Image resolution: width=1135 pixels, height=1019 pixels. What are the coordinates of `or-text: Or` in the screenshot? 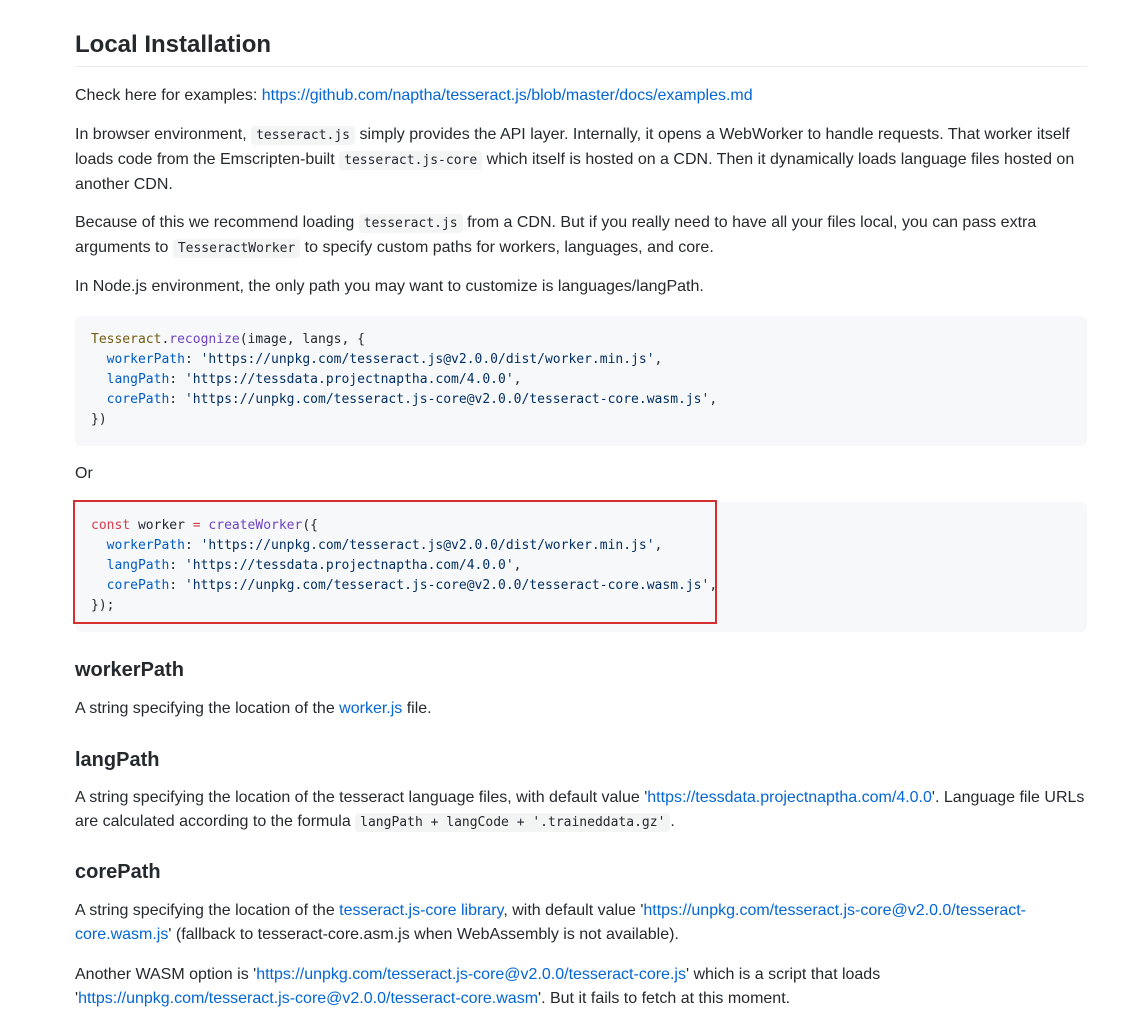 It's located at (84, 473).